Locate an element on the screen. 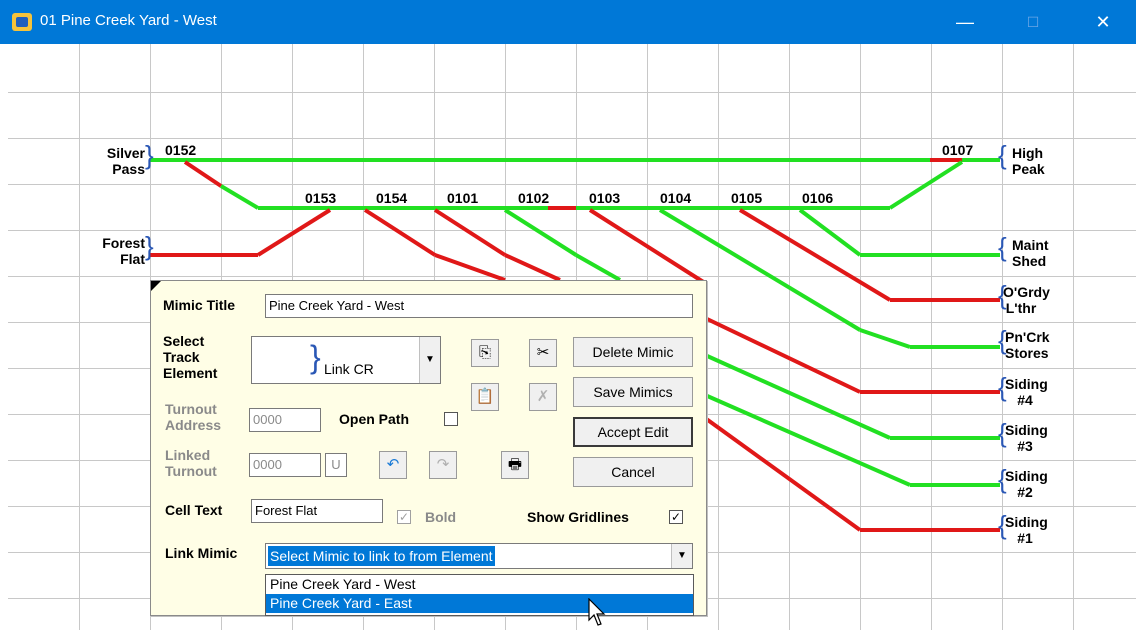 Image resolution: width=1136 pixels, height=630 pixels. select-track-element-label: Select Track Element is located at coordinates (190, 357).